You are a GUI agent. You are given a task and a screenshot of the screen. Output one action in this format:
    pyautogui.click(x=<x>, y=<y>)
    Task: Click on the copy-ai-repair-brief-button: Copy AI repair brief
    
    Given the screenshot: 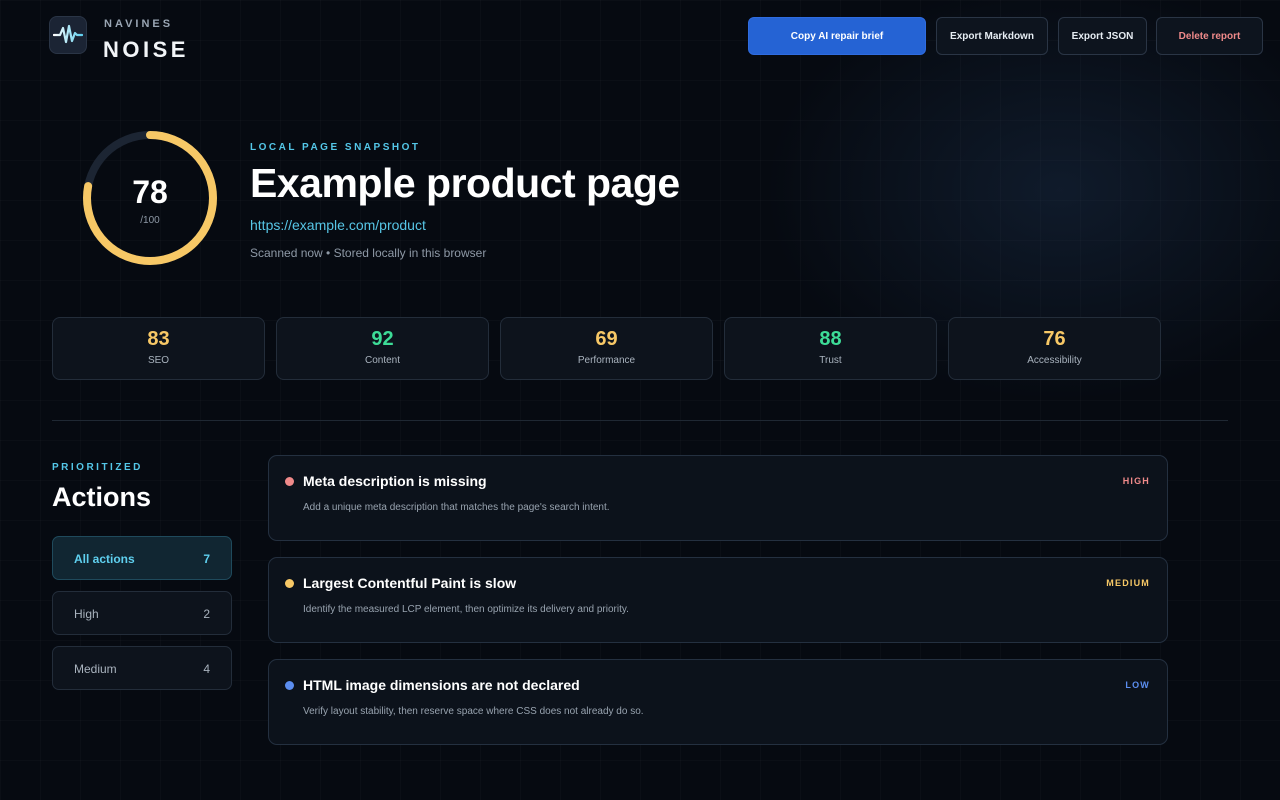 What is the action you would take?
    pyautogui.click(x=837, y=36)
    